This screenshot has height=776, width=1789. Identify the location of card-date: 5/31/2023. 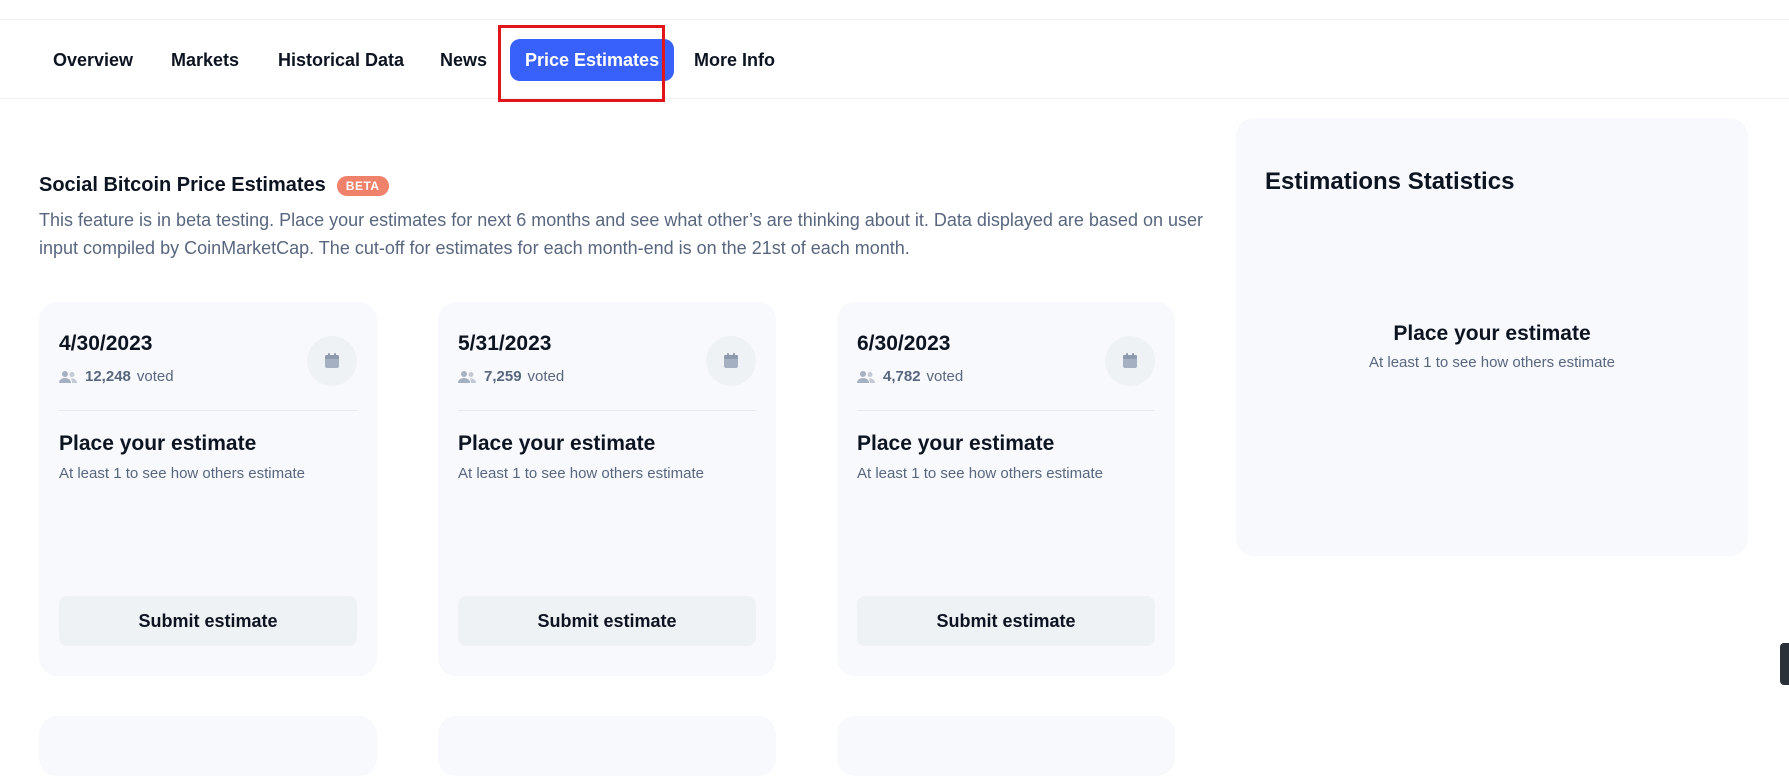
(505, 343).